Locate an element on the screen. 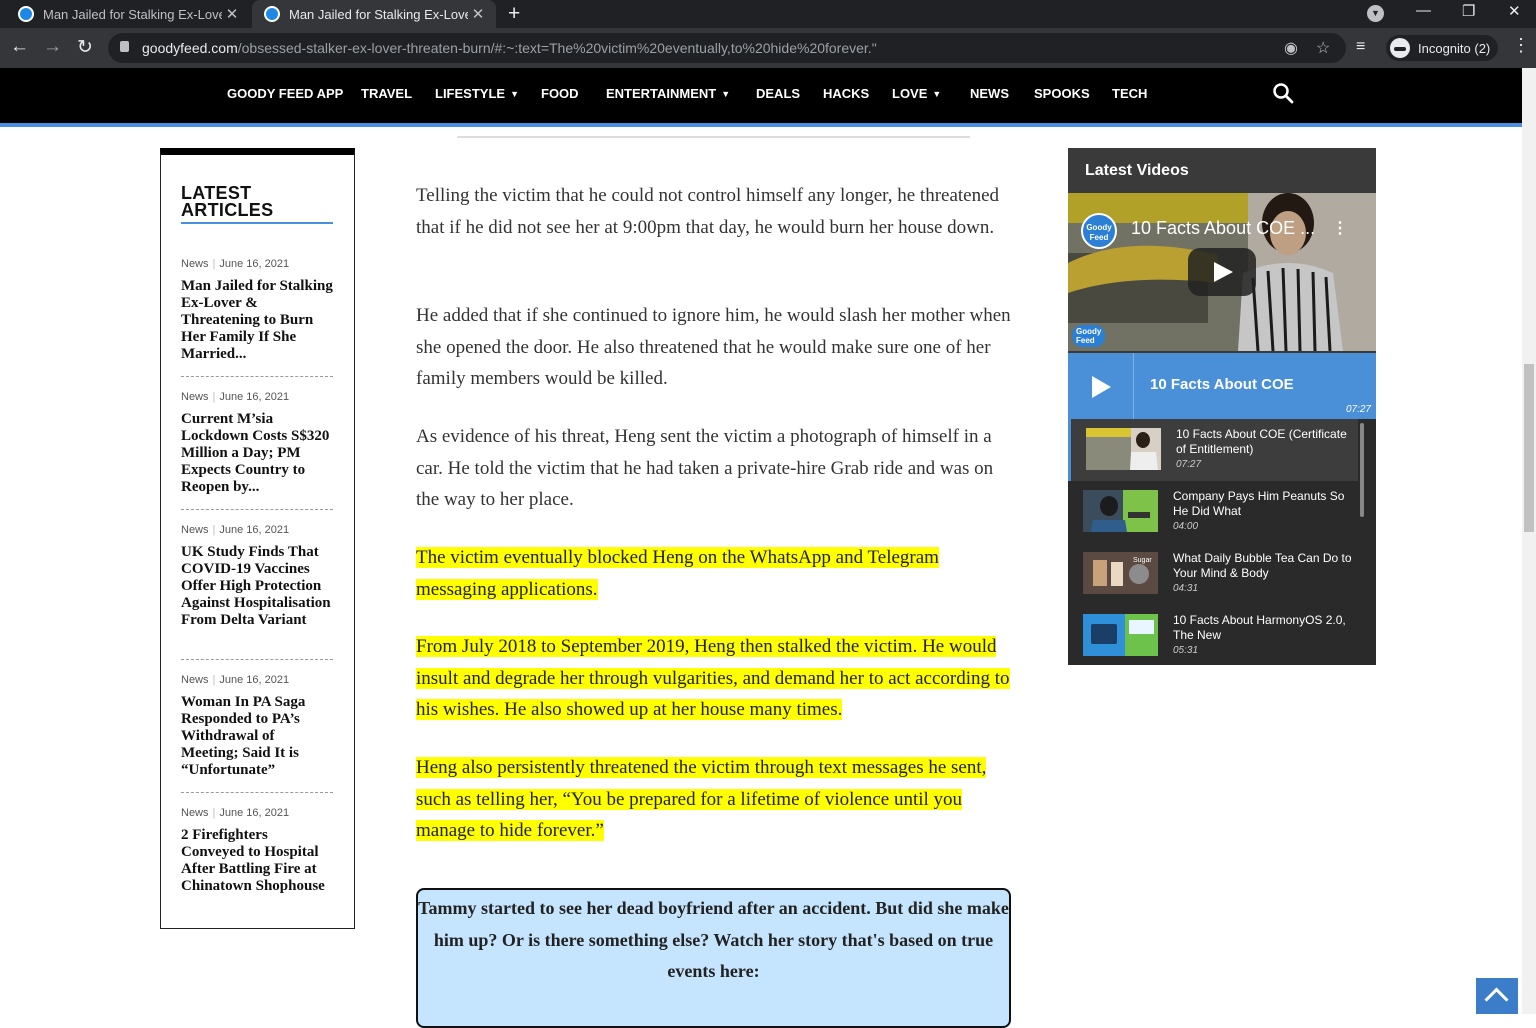 This screenshot has height=1028, width=1536. back-arrow-icon: ← is located at coordinates (19, 47).